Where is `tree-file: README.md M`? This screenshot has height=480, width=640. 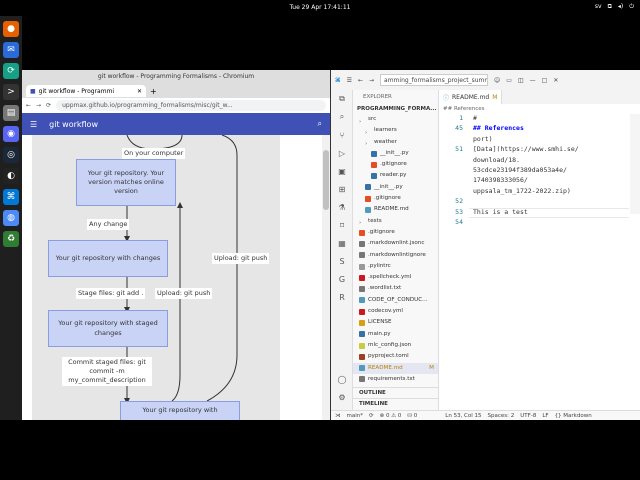
tree-file: README.md M is located at coordinates (395, 368).